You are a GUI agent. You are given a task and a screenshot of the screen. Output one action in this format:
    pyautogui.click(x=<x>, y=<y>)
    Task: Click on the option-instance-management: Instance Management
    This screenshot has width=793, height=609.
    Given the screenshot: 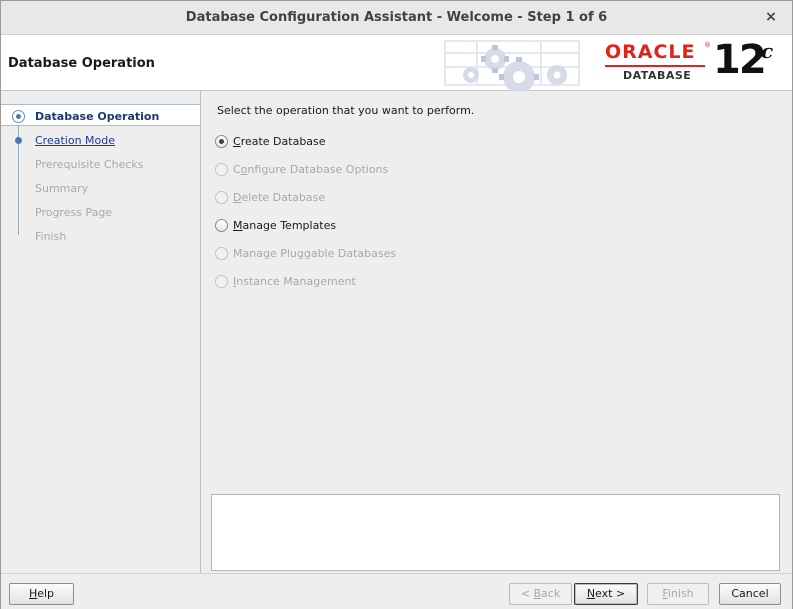 What is the action you would take?
    pyautogui.click(x=365, y=282)
    